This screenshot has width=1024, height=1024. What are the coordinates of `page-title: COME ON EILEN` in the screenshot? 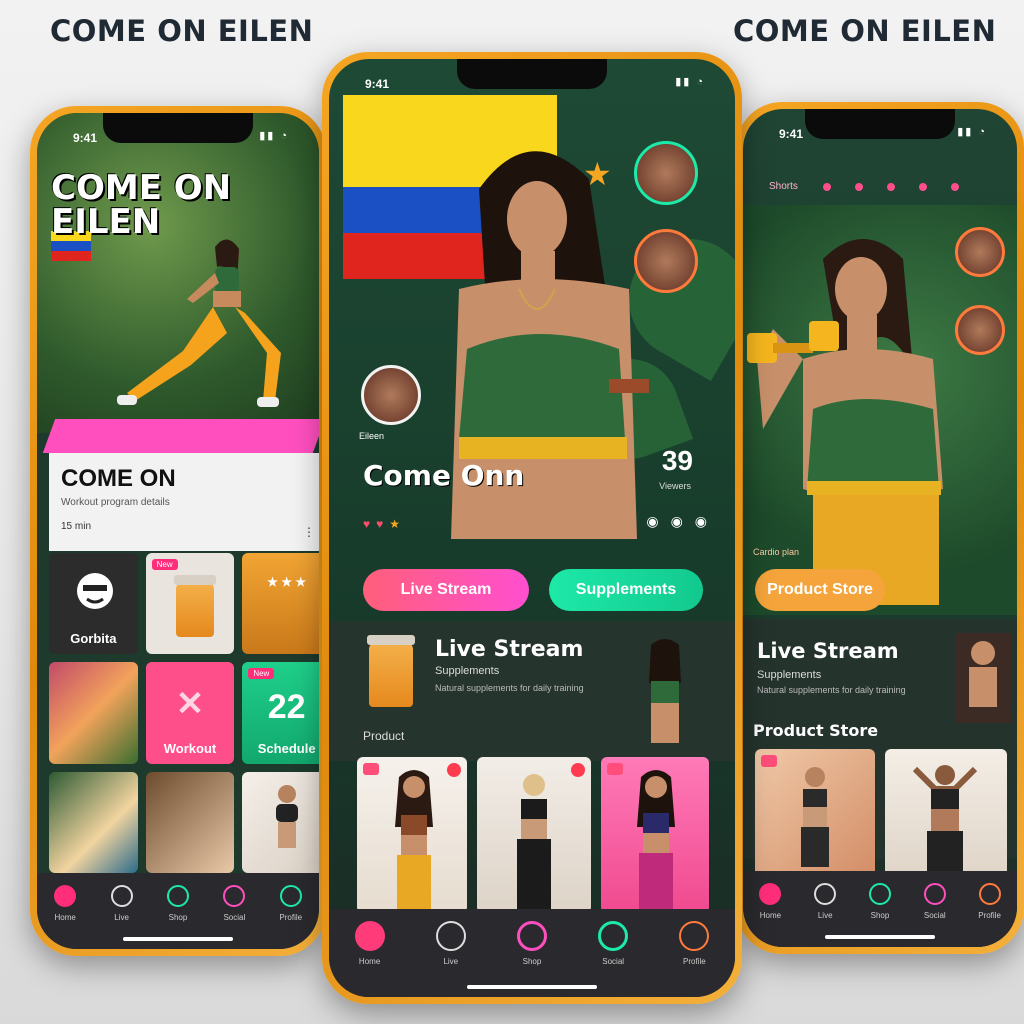 It's located at (182, 31).